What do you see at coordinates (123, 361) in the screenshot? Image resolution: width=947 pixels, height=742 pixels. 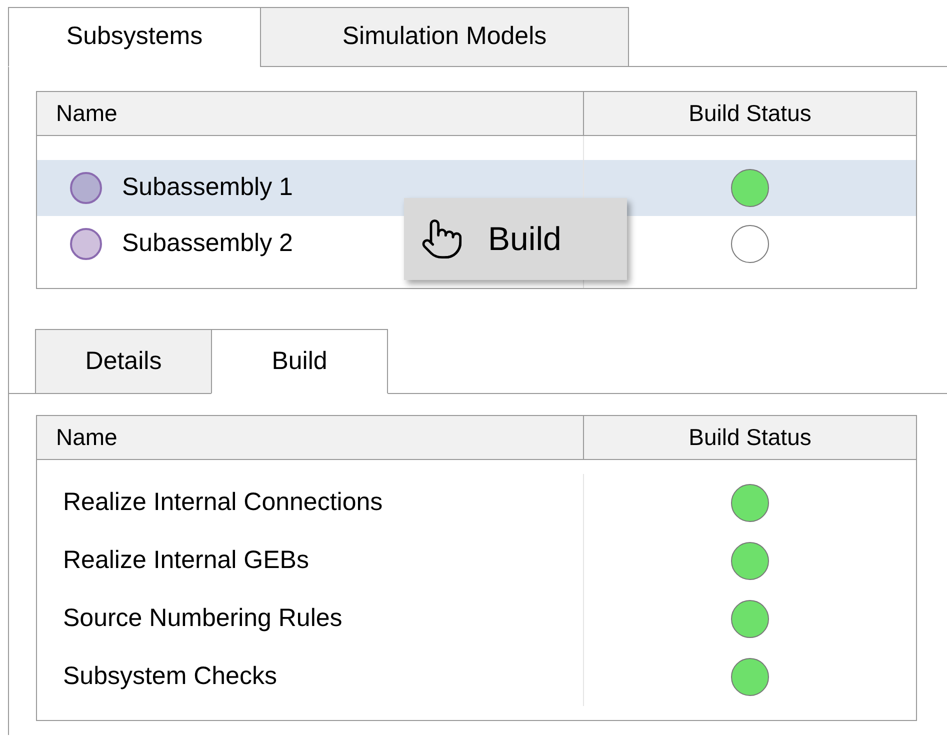 I see `tab: Details` at bounding box center [123, 361].